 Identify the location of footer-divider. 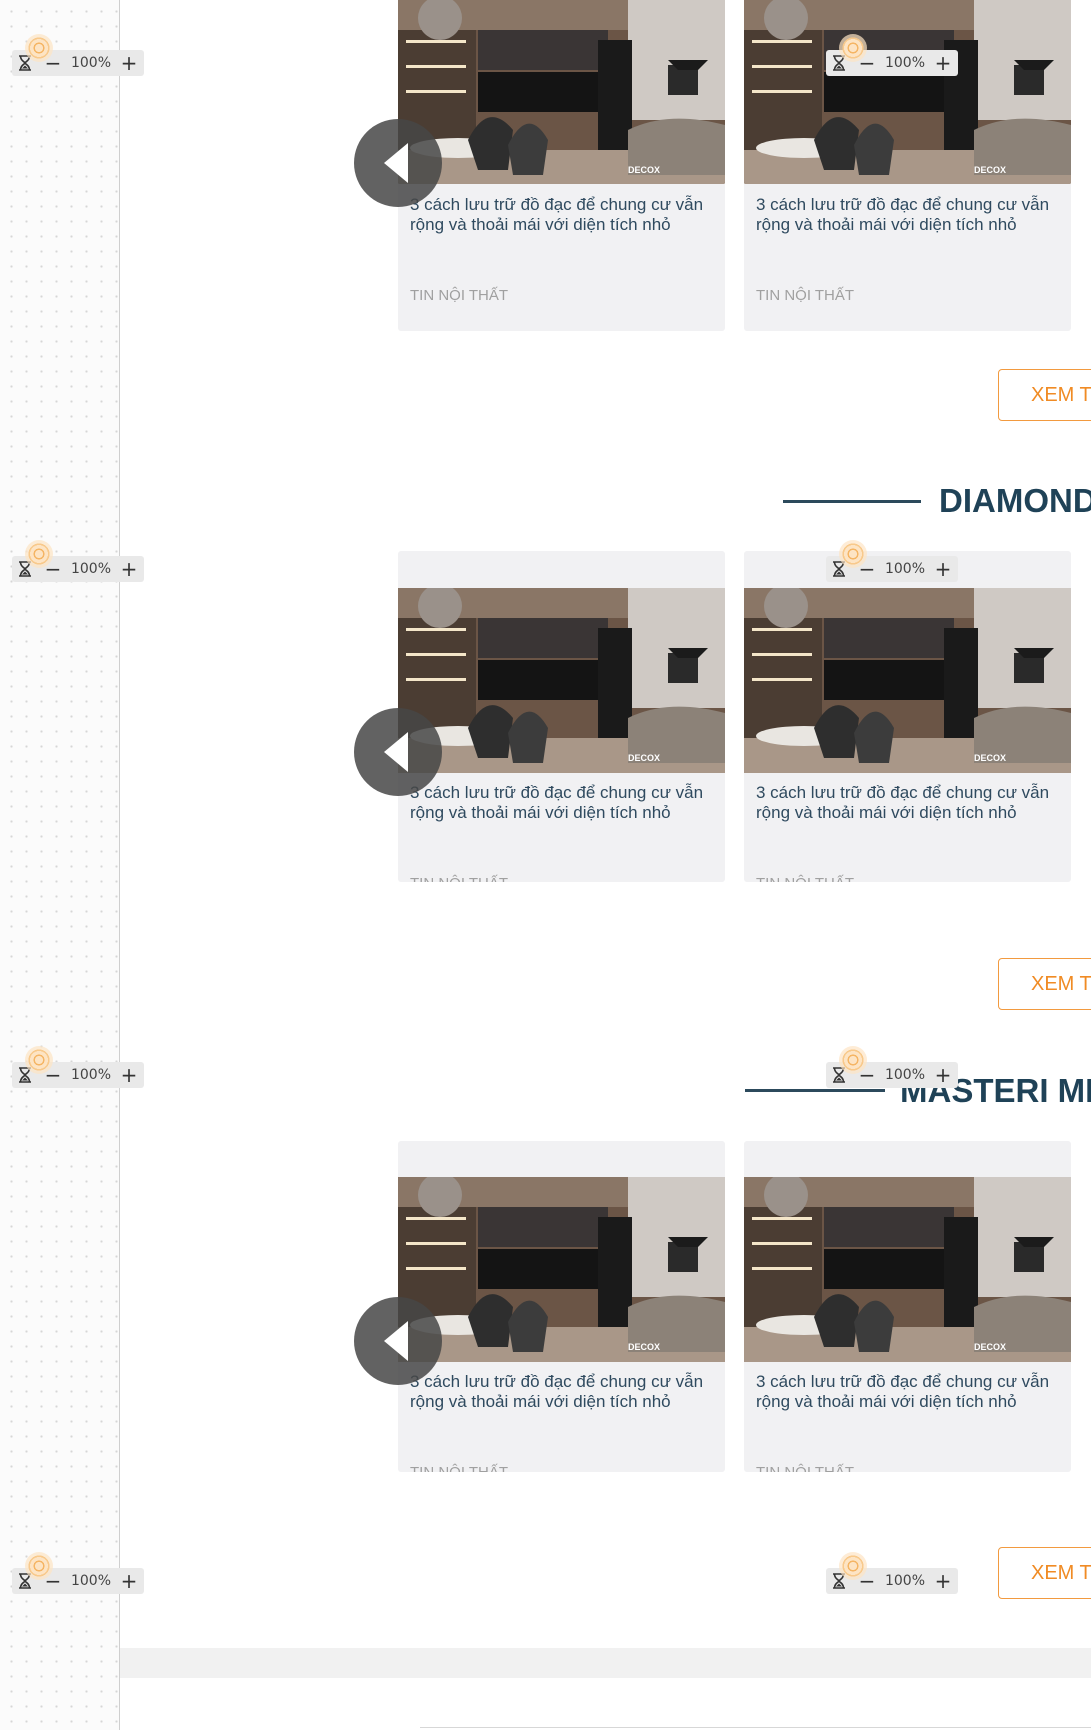
(755, 1727).